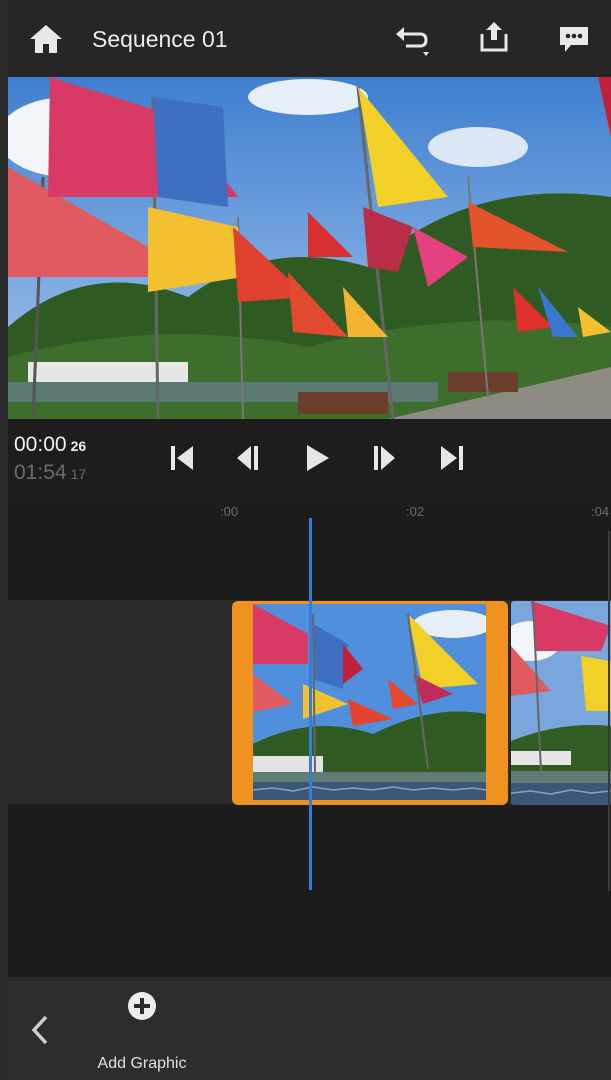 This screenshot has width=611, height=1080. Describe the element at coordinates (142, 1063) in the screenshot. I see `add-graphic-label: Add Graphic` at that location.